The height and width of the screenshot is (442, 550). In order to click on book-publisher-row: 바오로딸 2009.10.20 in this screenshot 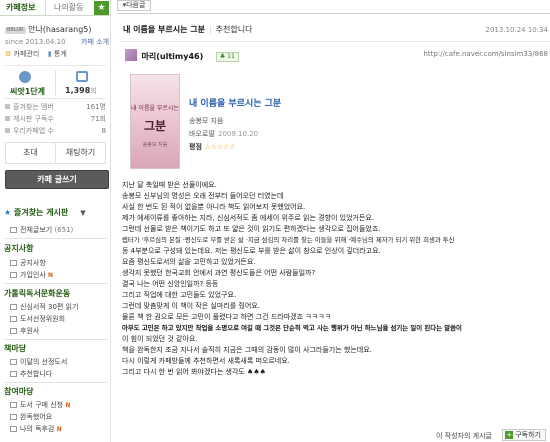, I will do `click(223, 134)`.